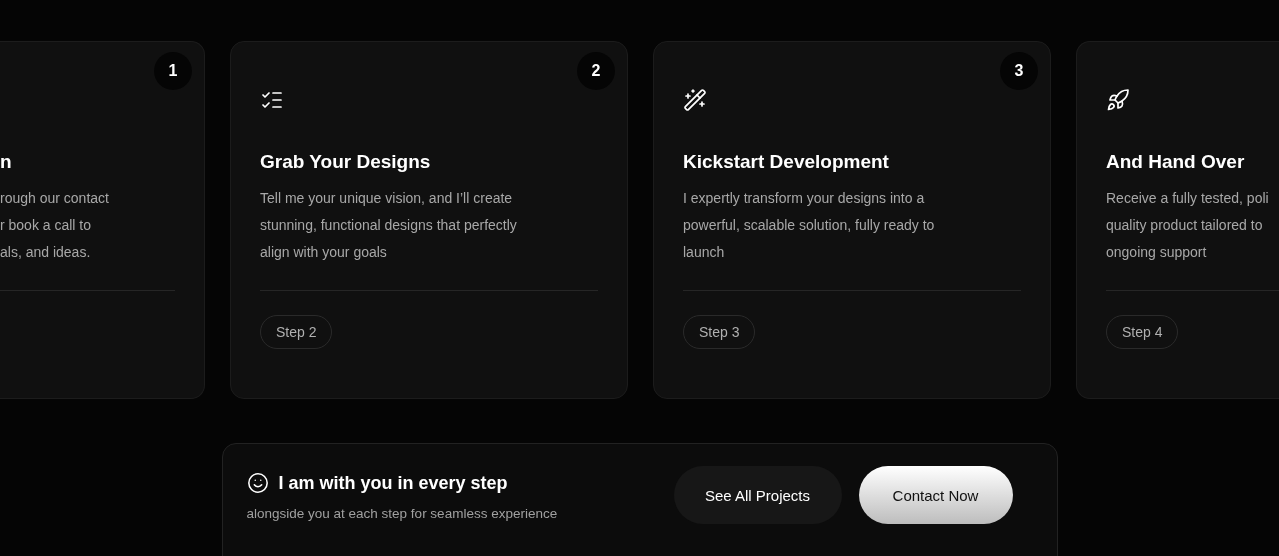  I want to click on card-title: Kickstart Development, so click(786, 162).